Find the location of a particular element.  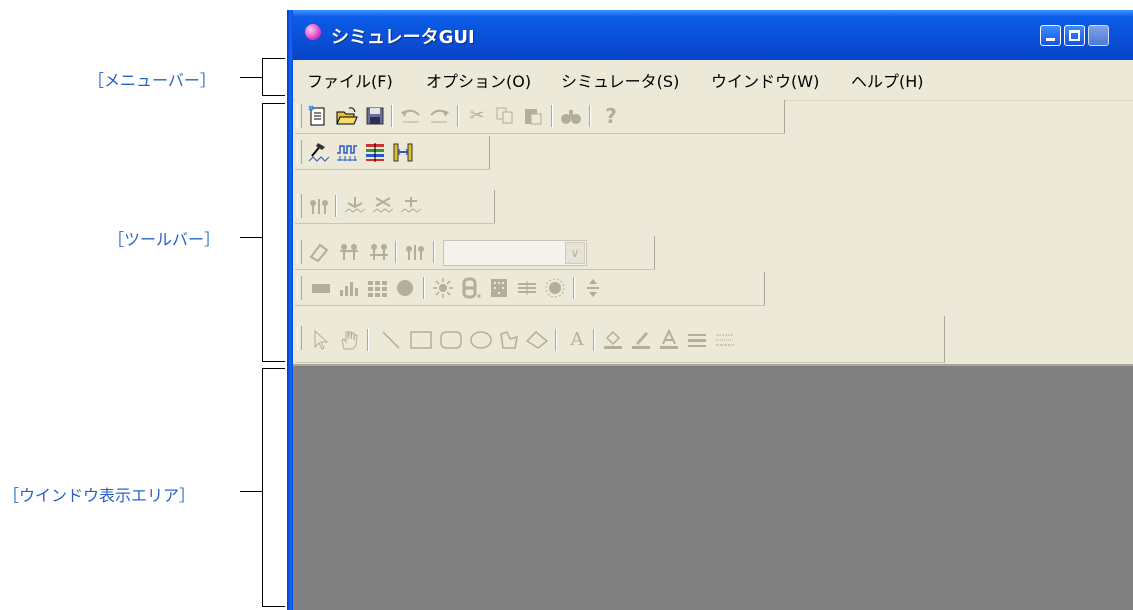

minimize-button is located at coordinates (1050, 35).